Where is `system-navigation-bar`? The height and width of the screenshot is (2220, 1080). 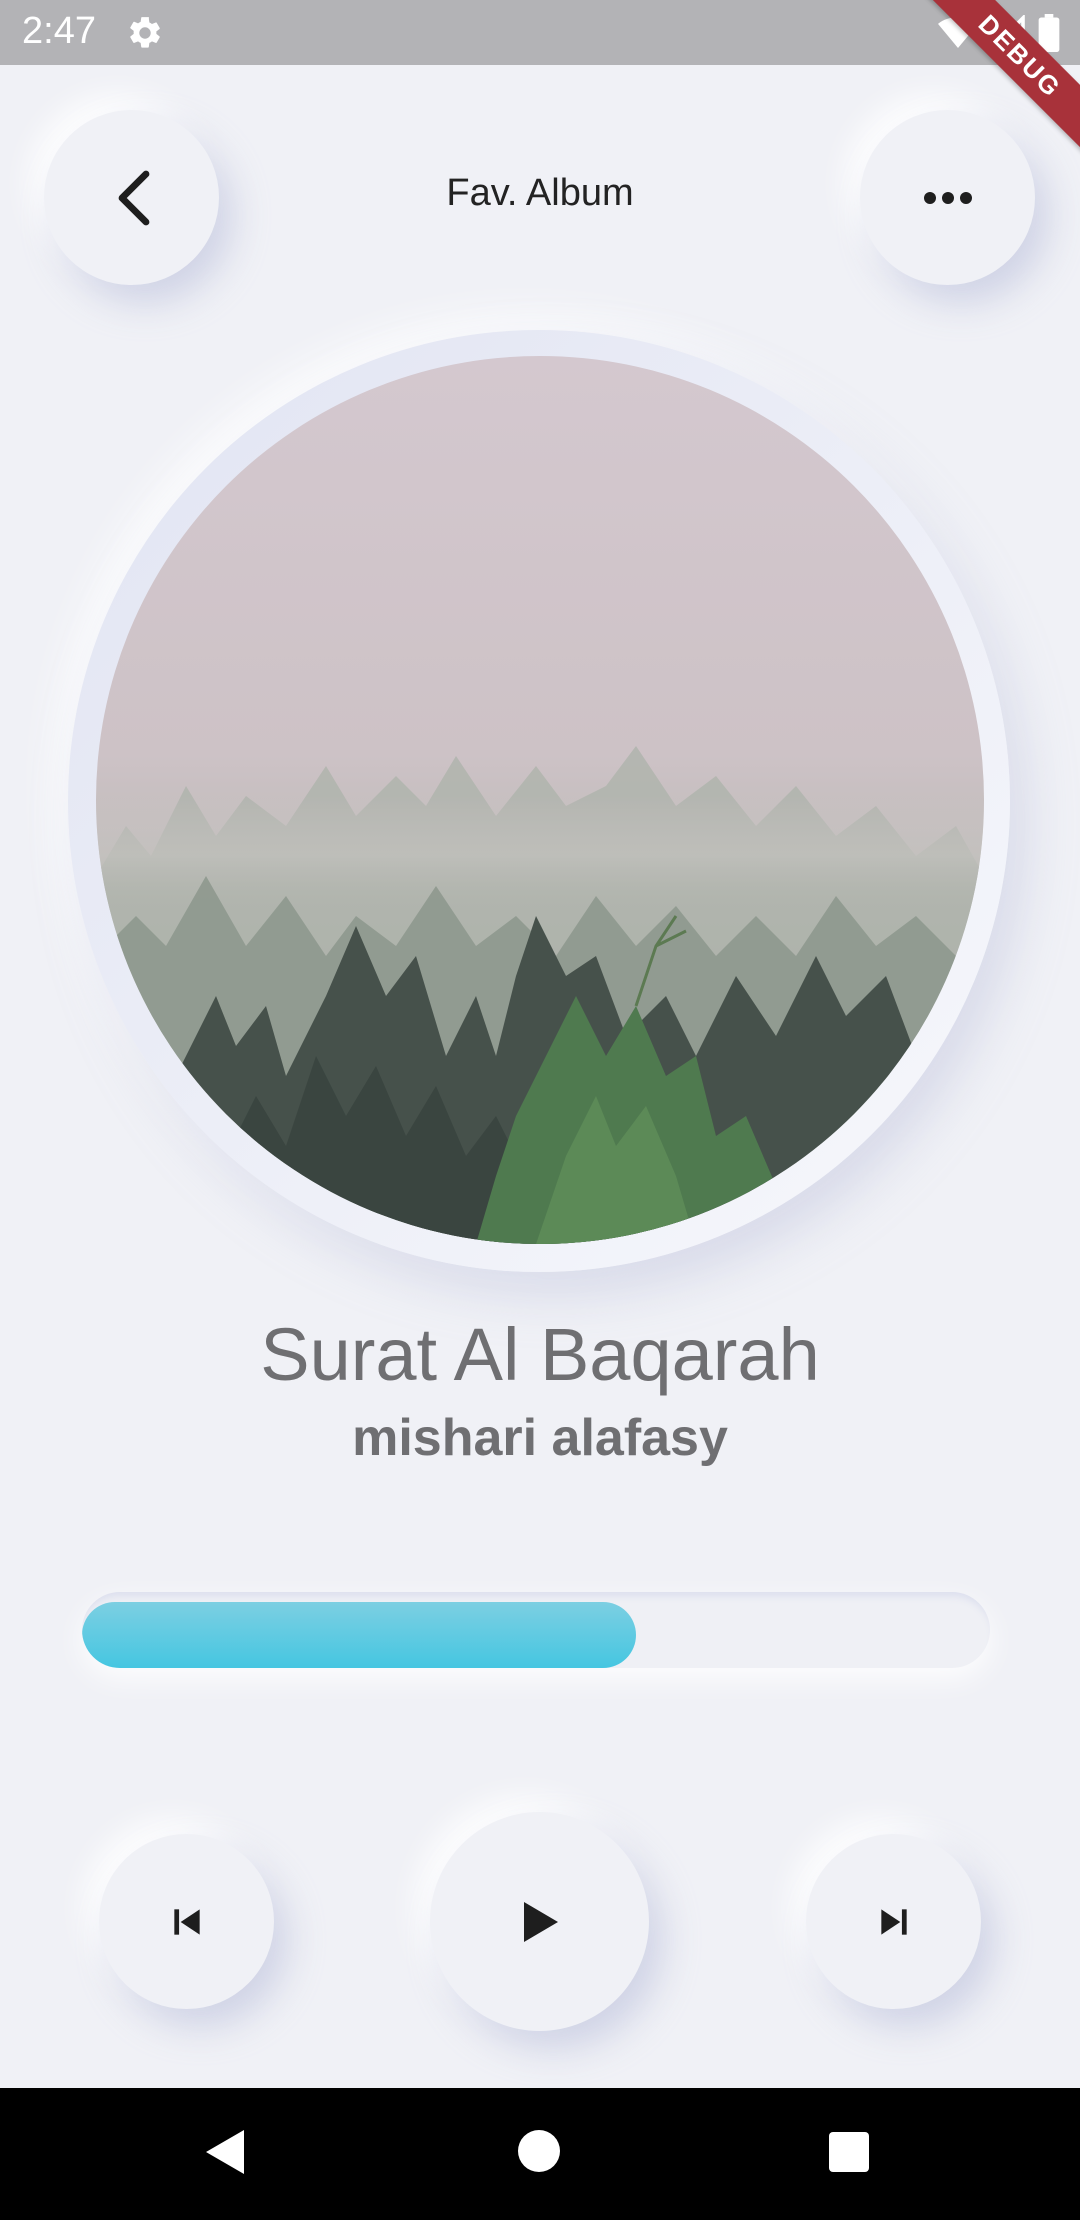 system-navigation-bar is located at coordinates (540, 2154).